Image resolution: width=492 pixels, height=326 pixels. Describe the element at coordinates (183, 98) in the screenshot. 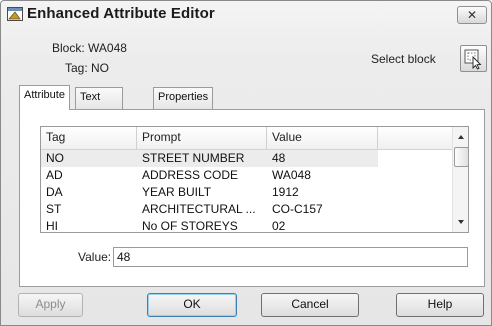

I see `tab-properties: Properties` at that location.